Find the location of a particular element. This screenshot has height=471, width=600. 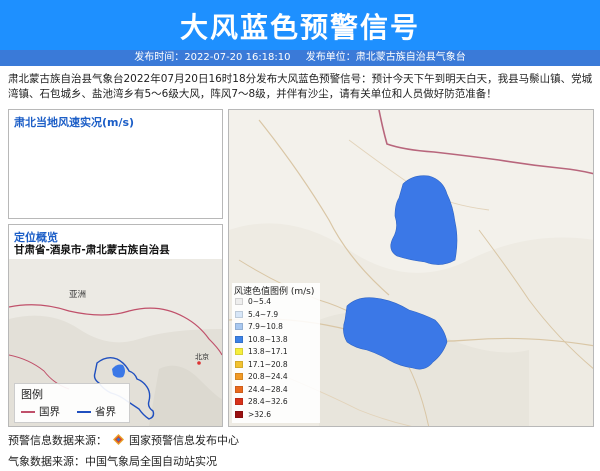

wind-scale-label: 0~5.4 is located at coordinates (259, 301).